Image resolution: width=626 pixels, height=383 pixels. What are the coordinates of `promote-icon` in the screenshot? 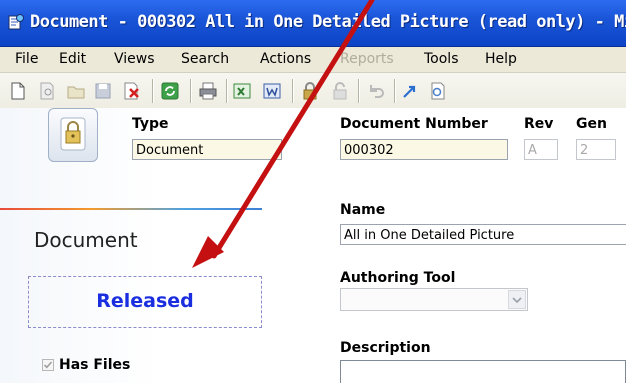 It's located at (410, 91).